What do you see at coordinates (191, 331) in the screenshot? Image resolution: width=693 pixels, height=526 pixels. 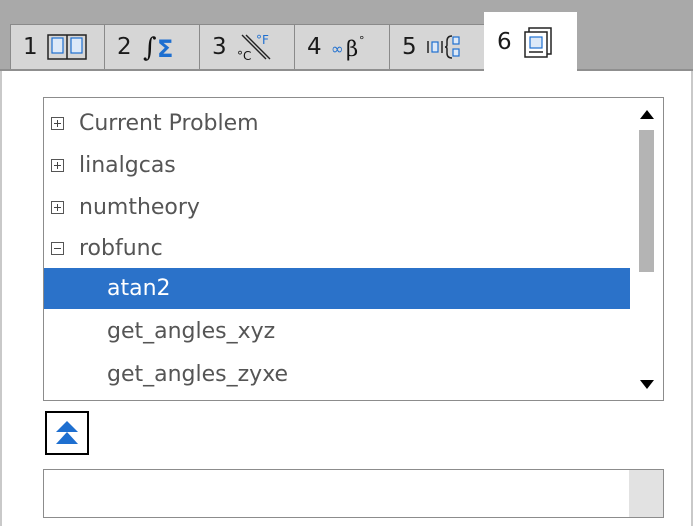 I see `tree-item-label: get_angles_xyz` at bounding box center [191, 331].